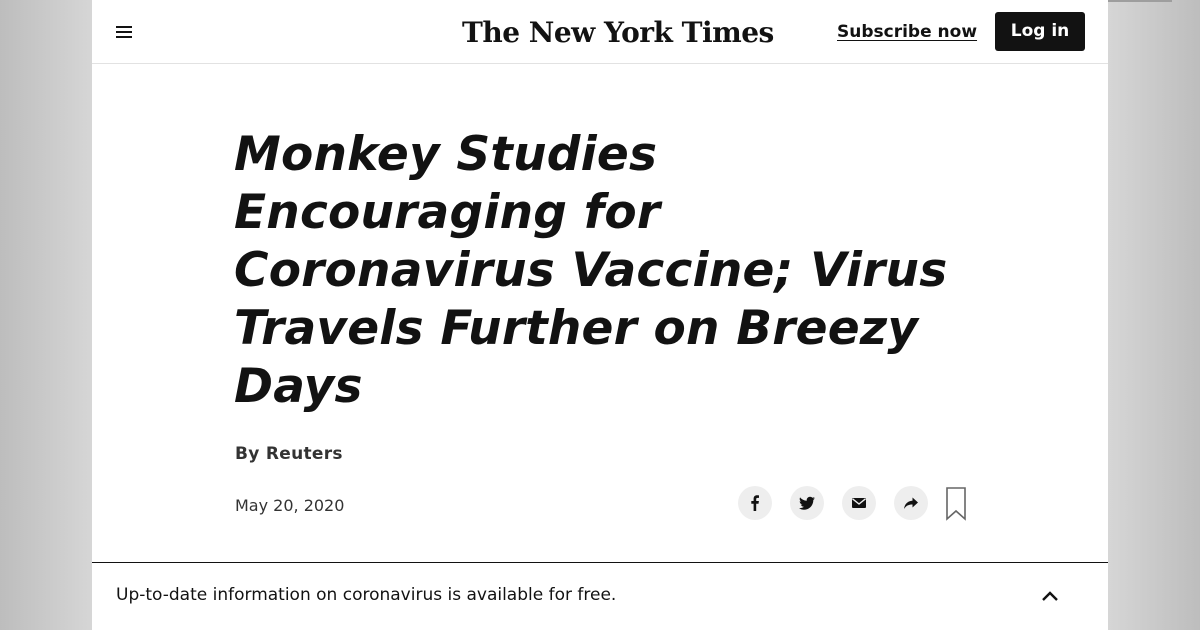 The width and height of the screenshot is (1200, 630). I want to click on chevron-up-icon, so click(1050, 597).